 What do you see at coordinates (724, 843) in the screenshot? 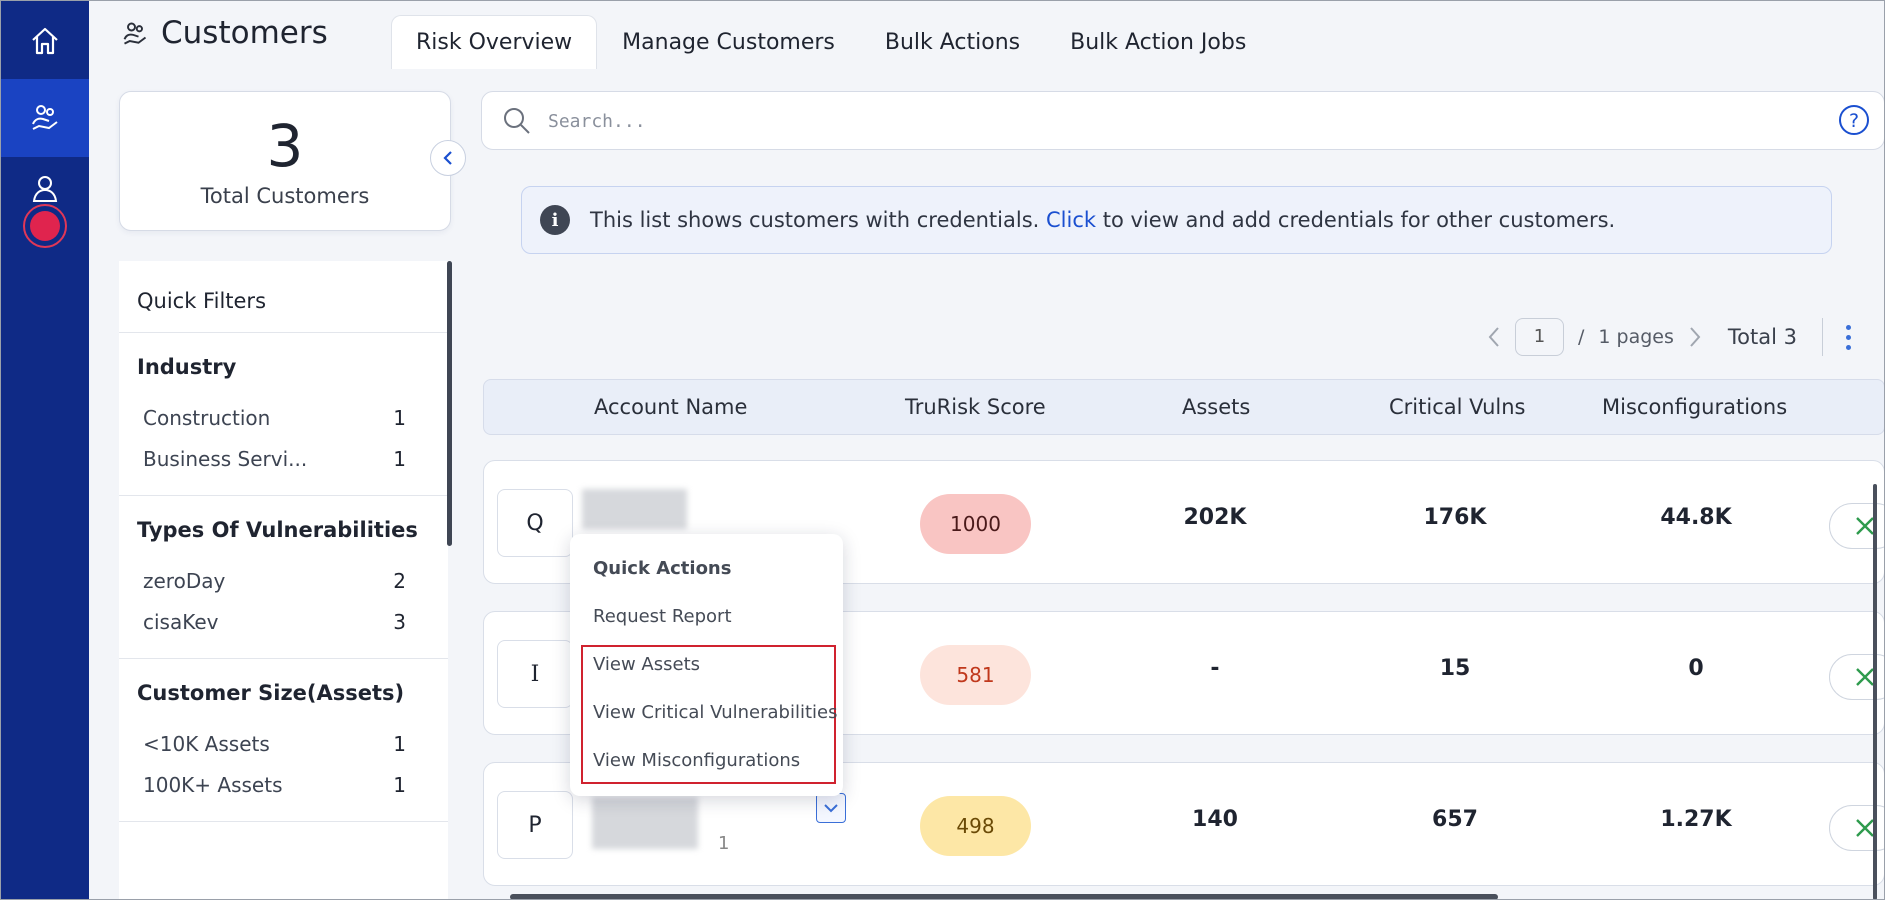
I see `account-id-suffix: 1` at bounding box center [724, 843].